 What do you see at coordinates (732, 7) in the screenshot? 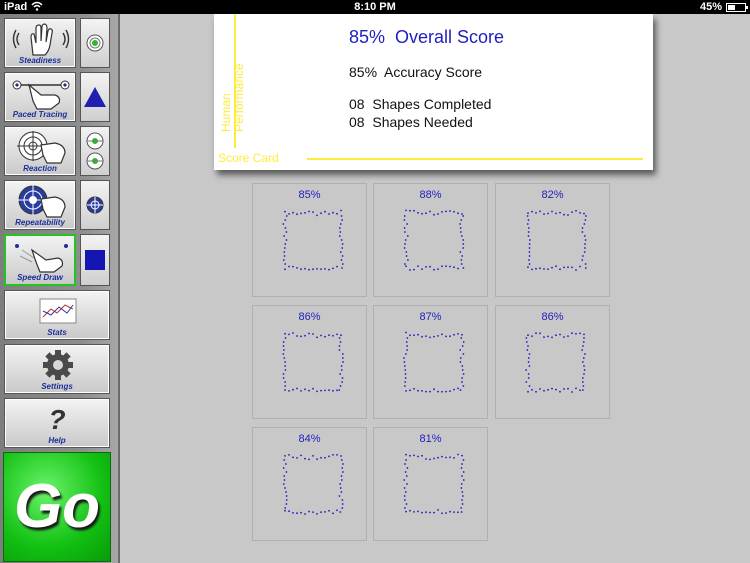
I see `battery-fill` at bounding box center [732, 7].